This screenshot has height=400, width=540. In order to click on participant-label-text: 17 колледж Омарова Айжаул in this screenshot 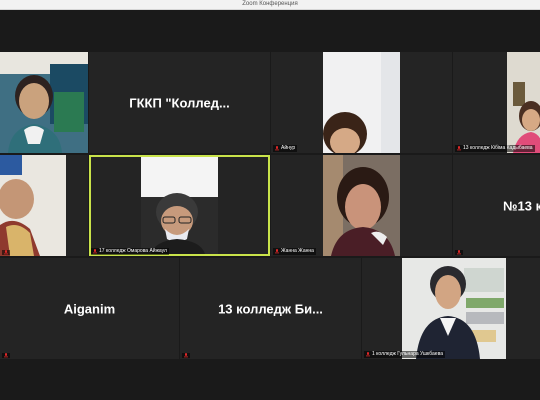, I will do `click(133, 251)`.